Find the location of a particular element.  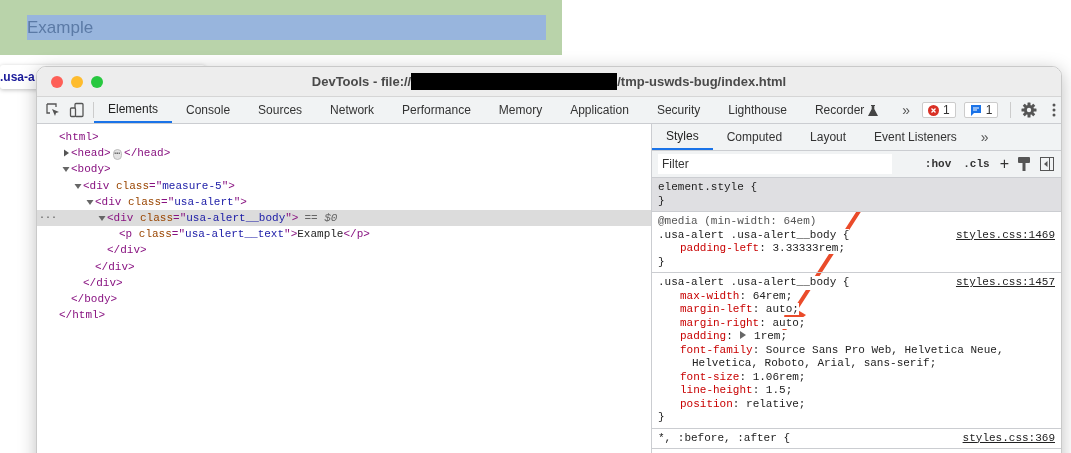

panel-tab: Console is located at coordinates (208, 110).